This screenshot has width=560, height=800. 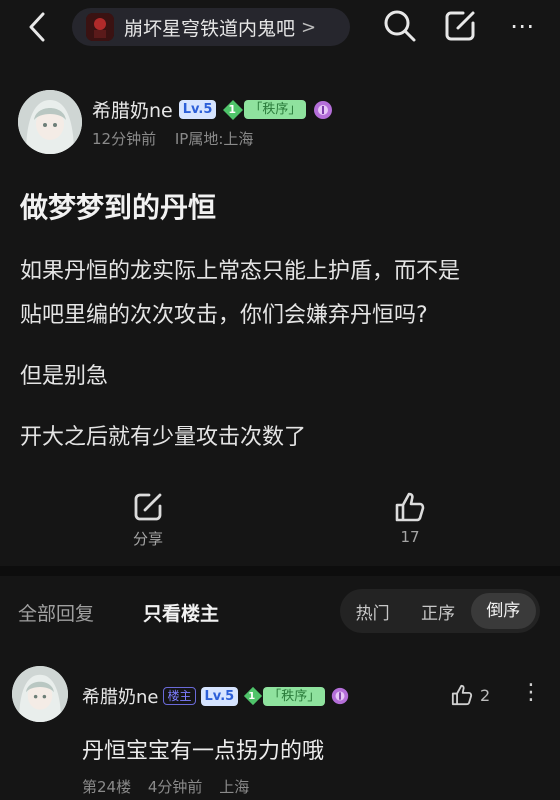 I want to click on back-button, so click(x=37, y=27).